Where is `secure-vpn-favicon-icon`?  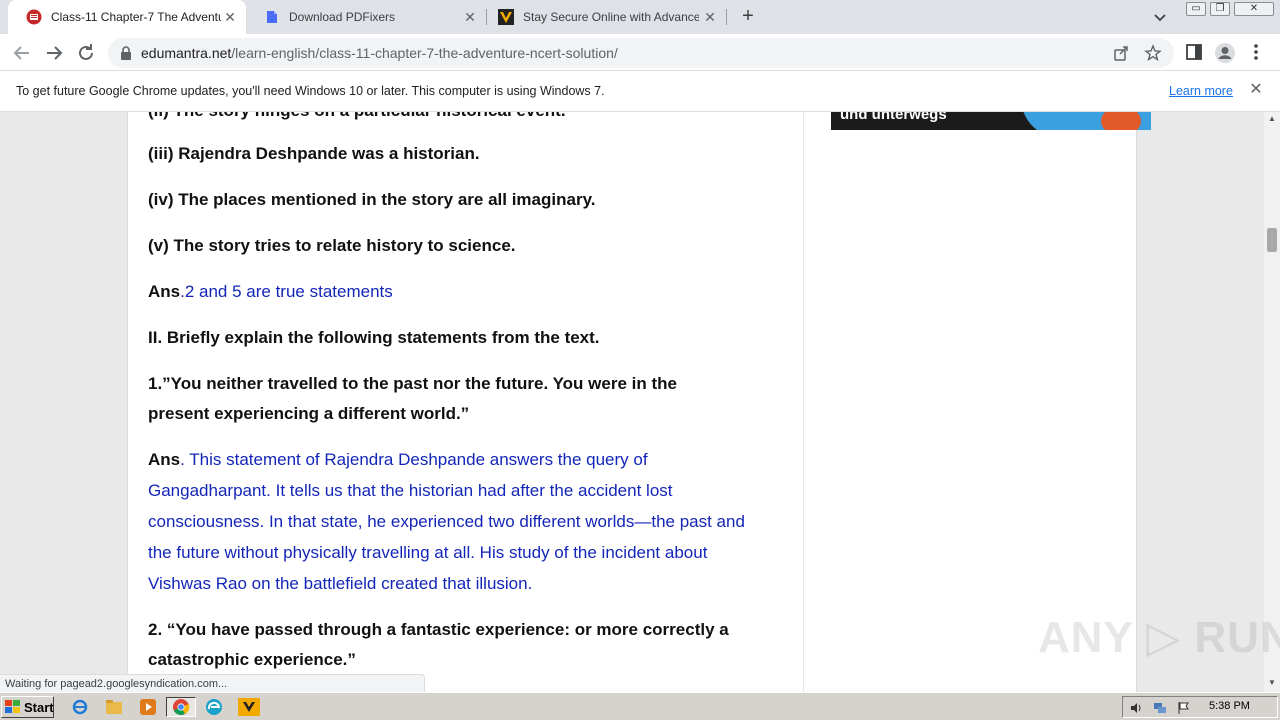
secure-vpn-favicon-icon is located at coordinates (506, 17).